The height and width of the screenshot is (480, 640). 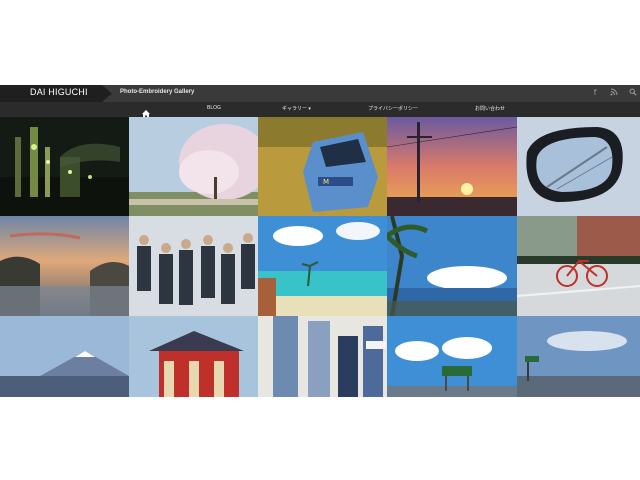 I want to click on group-of-men-photo, so click(x=193, y=266).